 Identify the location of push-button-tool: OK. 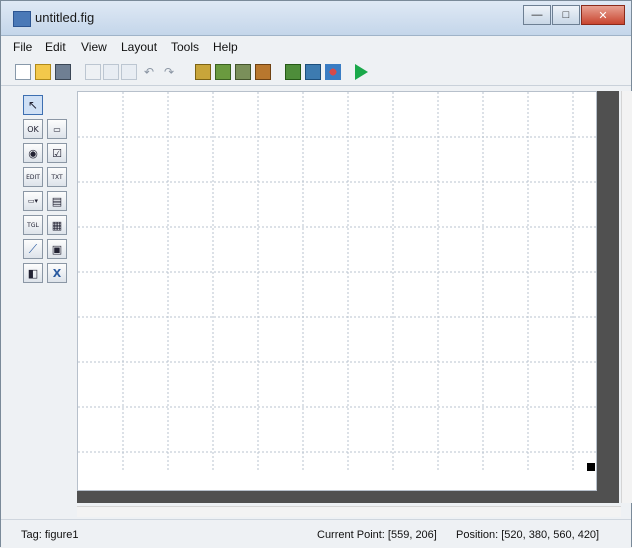
(33, 129).